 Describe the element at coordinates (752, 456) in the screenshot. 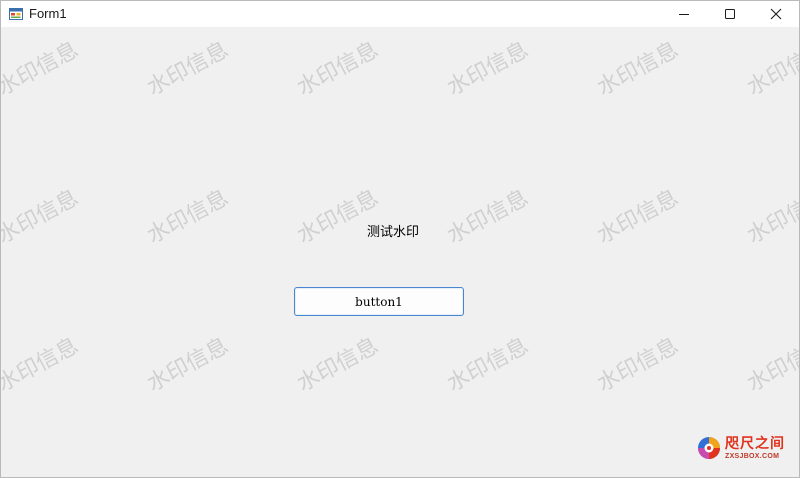

I see `corner-logo-domain: ZXSJBOX.COM` at that location.